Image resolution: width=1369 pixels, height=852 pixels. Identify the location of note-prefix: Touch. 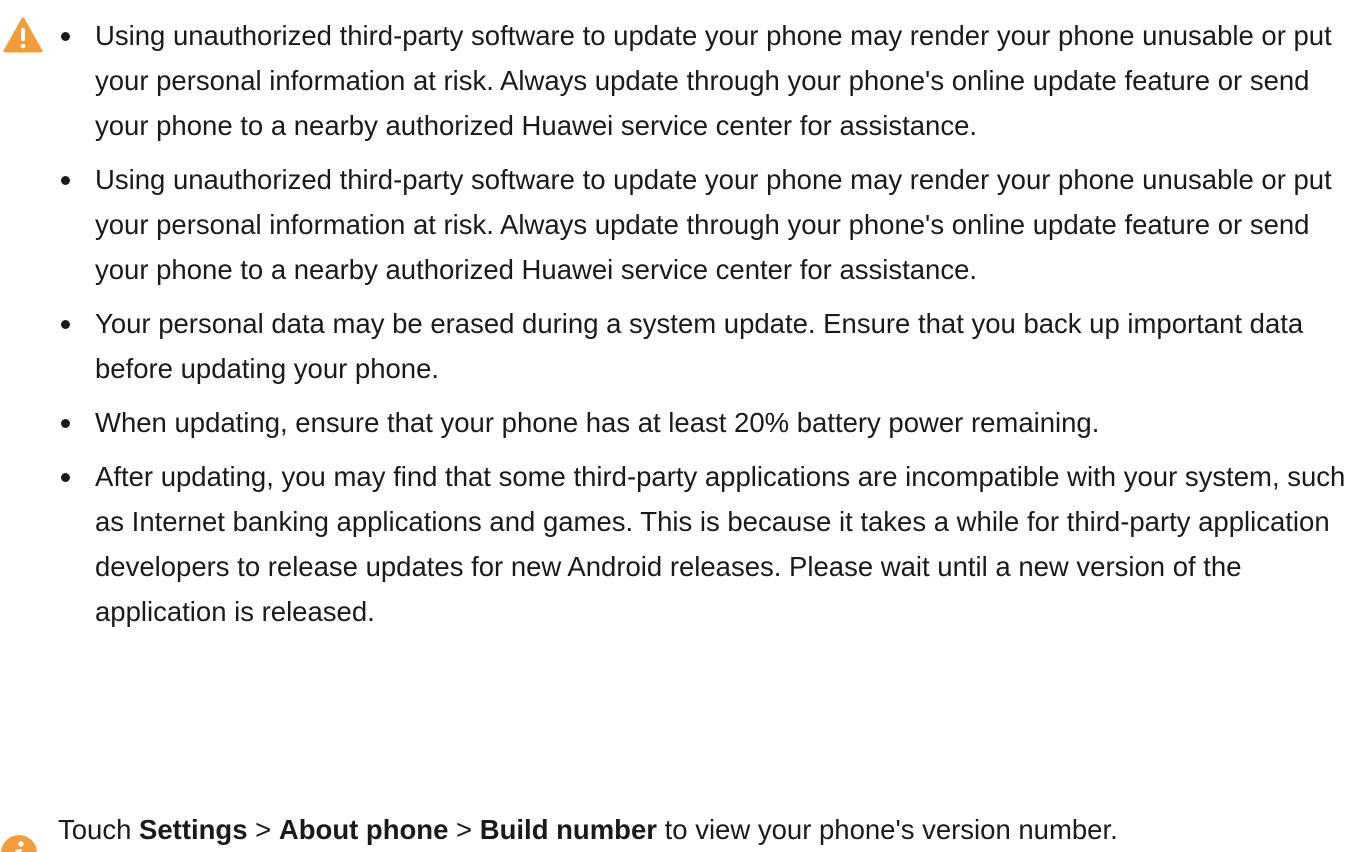
(99, 829).